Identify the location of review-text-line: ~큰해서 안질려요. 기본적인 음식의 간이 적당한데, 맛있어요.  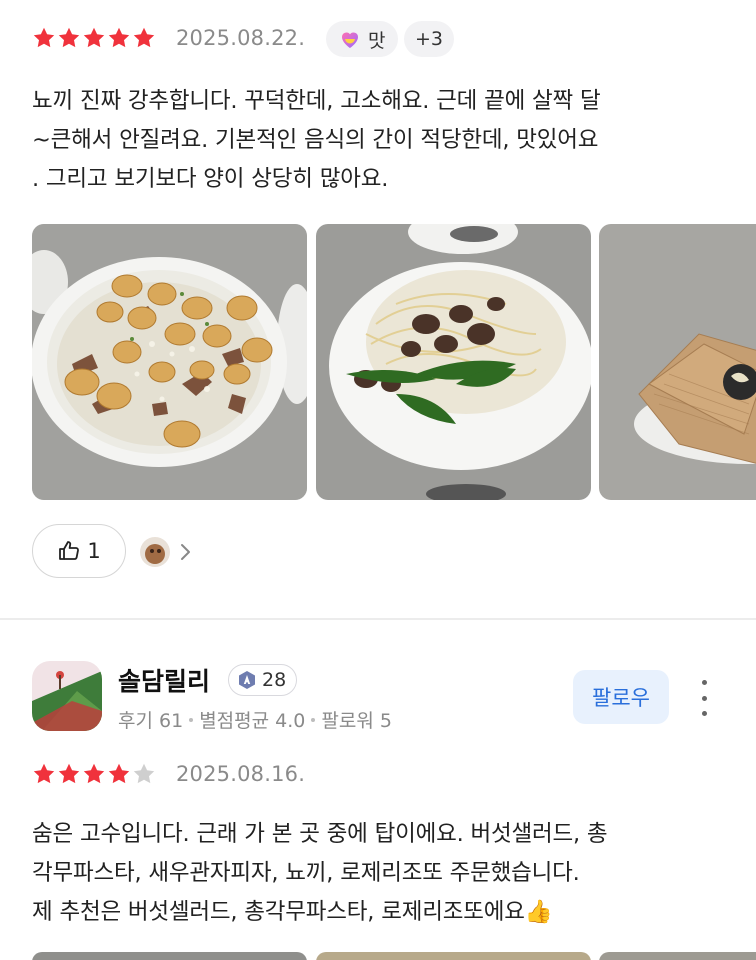
(315, 140).